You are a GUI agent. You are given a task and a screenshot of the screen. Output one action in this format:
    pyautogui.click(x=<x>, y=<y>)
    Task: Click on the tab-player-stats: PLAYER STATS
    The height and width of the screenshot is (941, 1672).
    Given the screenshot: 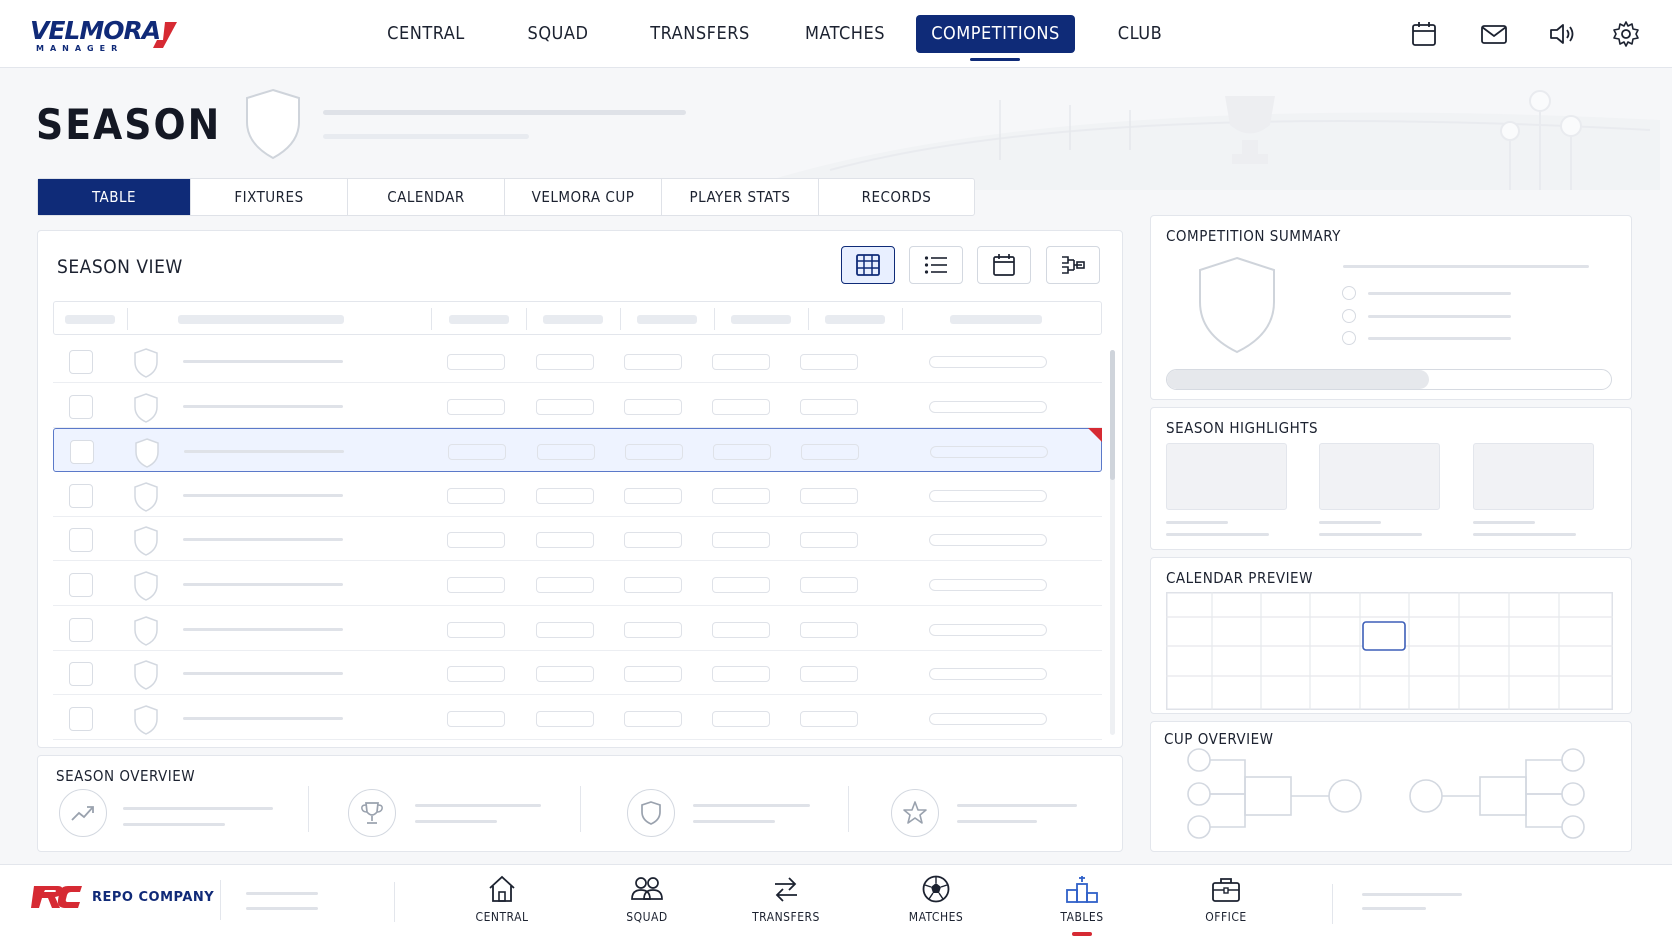 What is the action you would take?
    pyautogui.click(x=740, y=197)
    